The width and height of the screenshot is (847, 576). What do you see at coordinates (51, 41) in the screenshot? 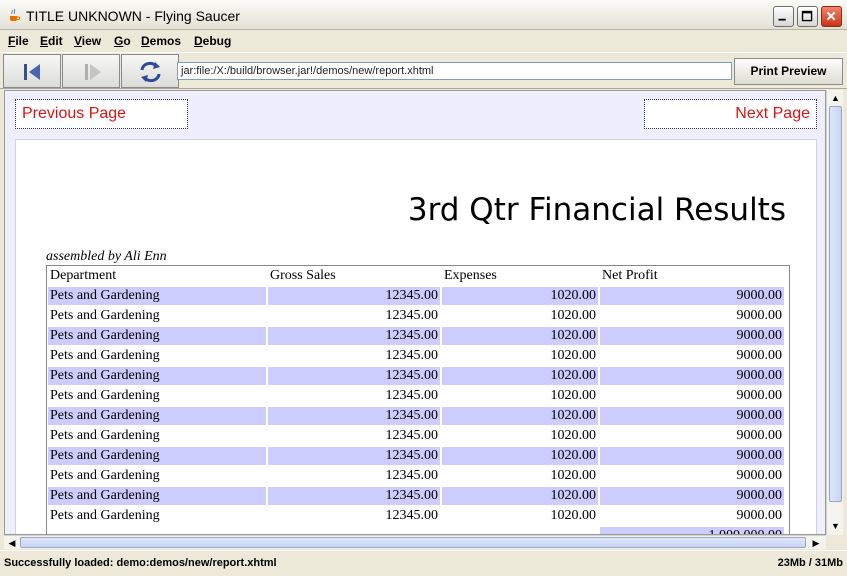
I see `menu-edit: Edit` at bounding box center [51, 41].